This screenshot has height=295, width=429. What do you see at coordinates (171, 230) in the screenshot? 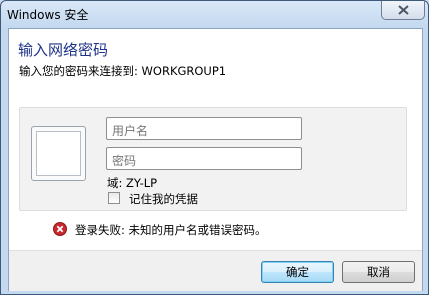
I see `error-message: 登录失败: 未知的用户名或错误密码。` at bounding box center [171, 230].